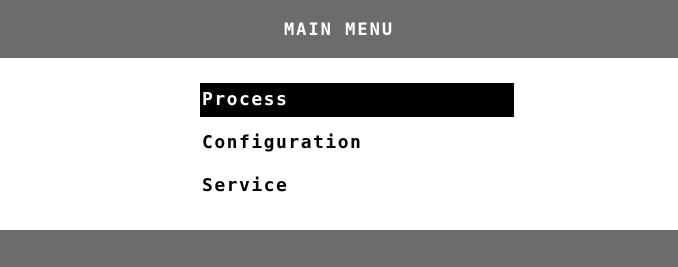 The image size is (678, 267). What do you see at coordinates (282, 142) in the screenshot?
I see `menu-item-label: Configuration` at bounding box center [282, 142].